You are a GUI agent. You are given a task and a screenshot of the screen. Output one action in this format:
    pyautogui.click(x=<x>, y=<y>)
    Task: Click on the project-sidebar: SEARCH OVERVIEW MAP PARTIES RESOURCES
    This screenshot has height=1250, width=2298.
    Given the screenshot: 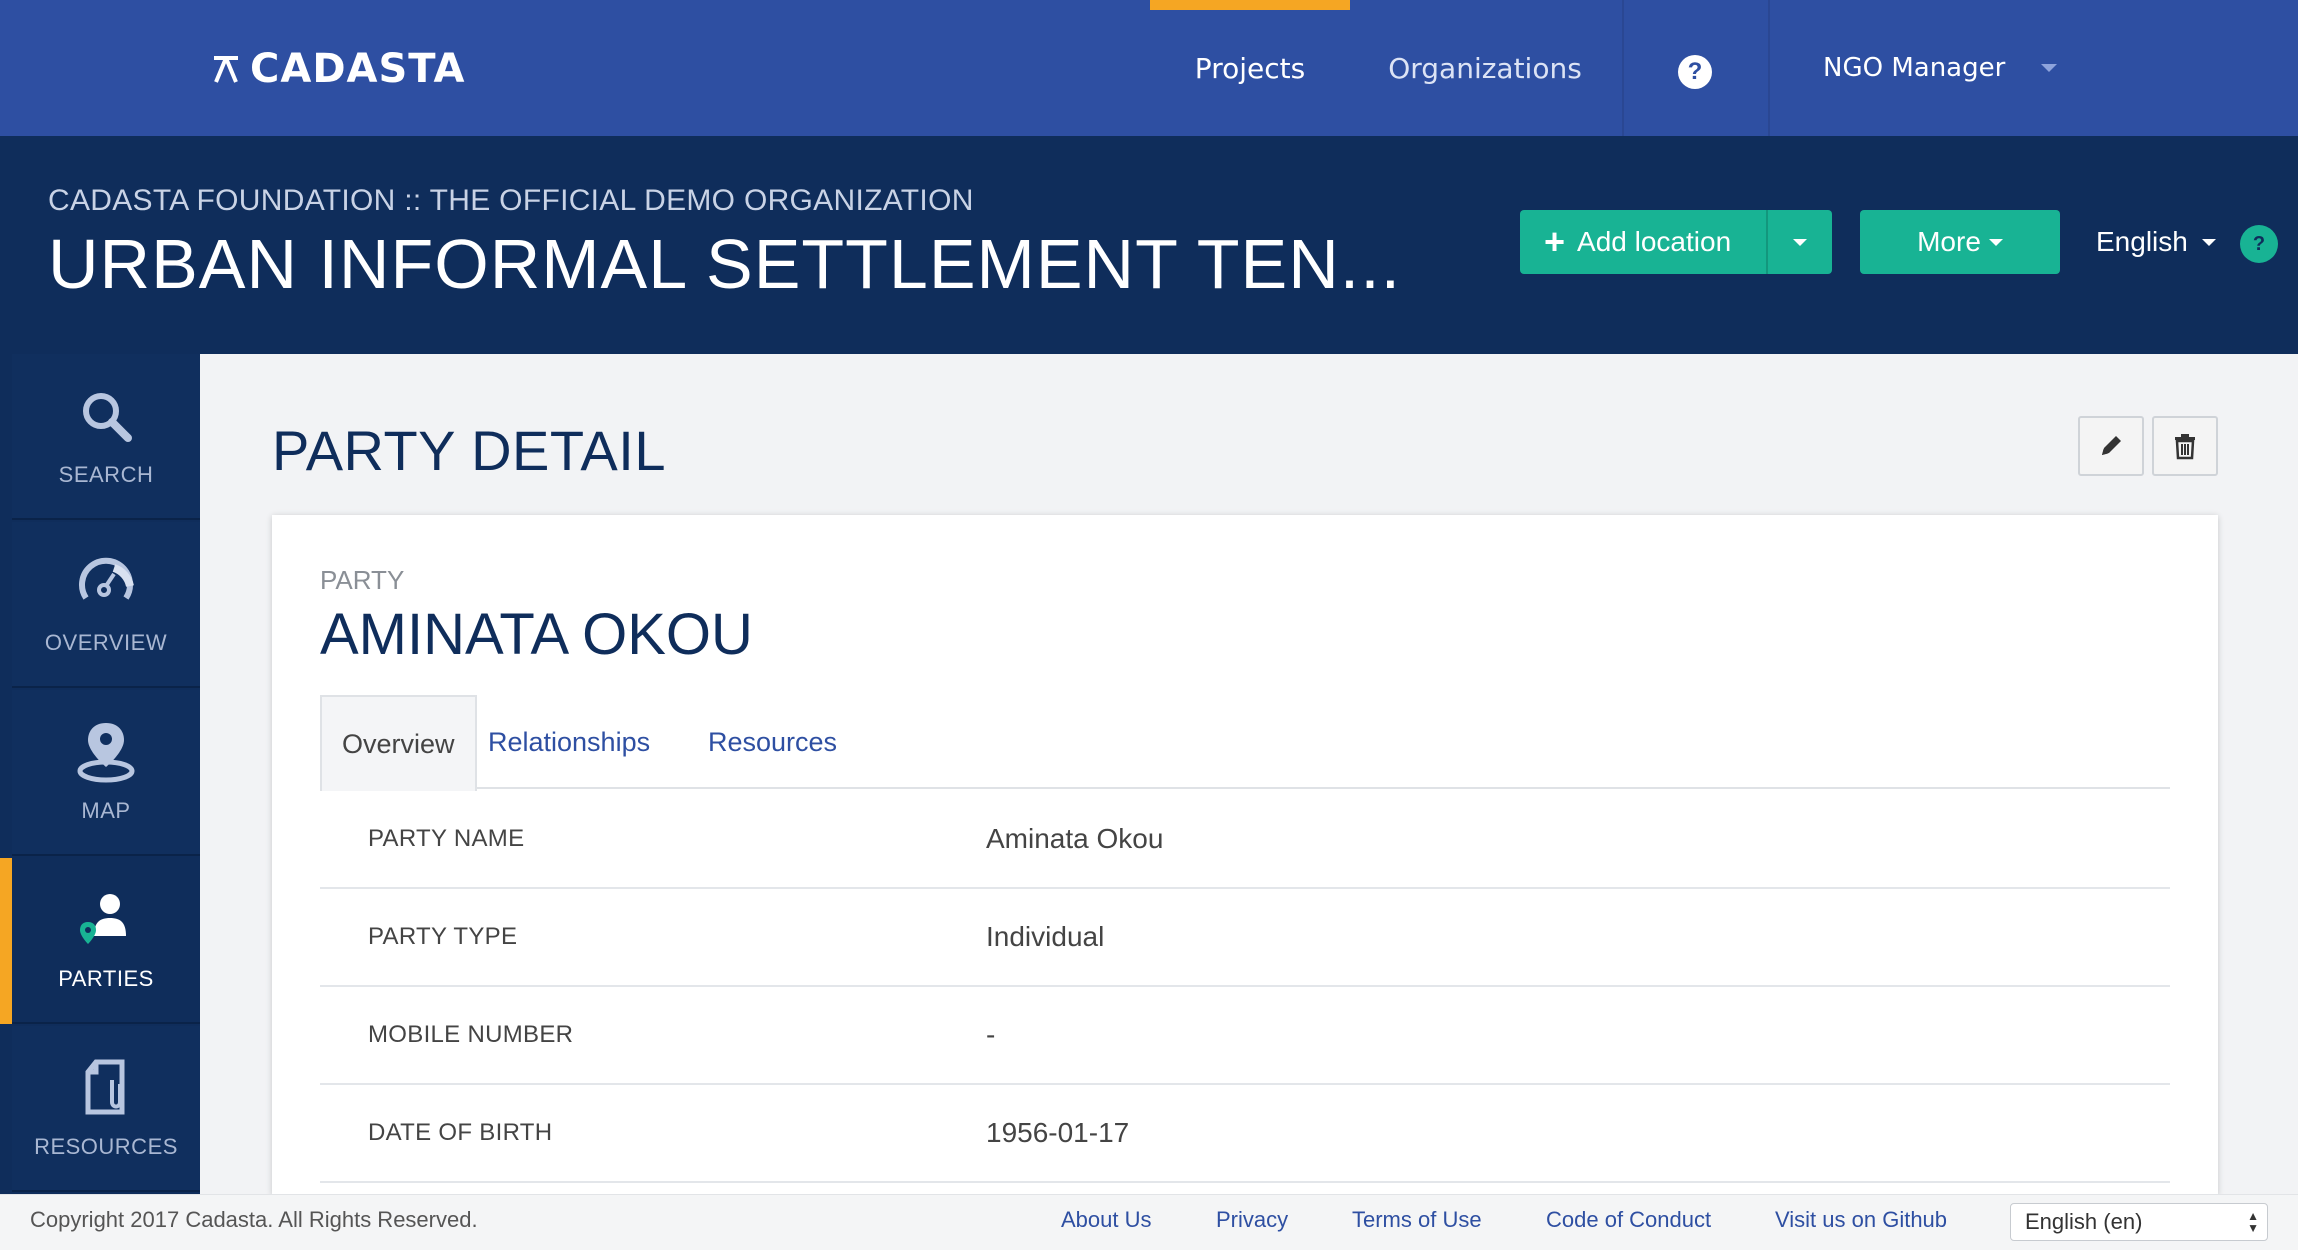 What is the action you would take?
    pyautogui.click(x=100, y=774)
    